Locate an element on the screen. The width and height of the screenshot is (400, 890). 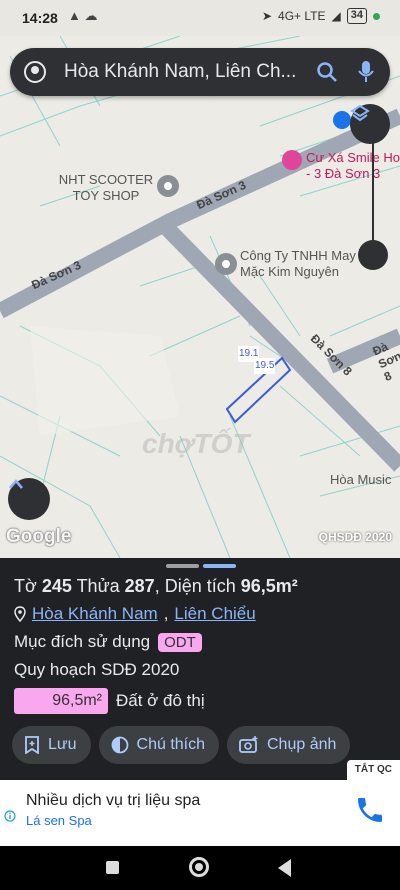
microphone-icon is located at coordinates (366, 72).